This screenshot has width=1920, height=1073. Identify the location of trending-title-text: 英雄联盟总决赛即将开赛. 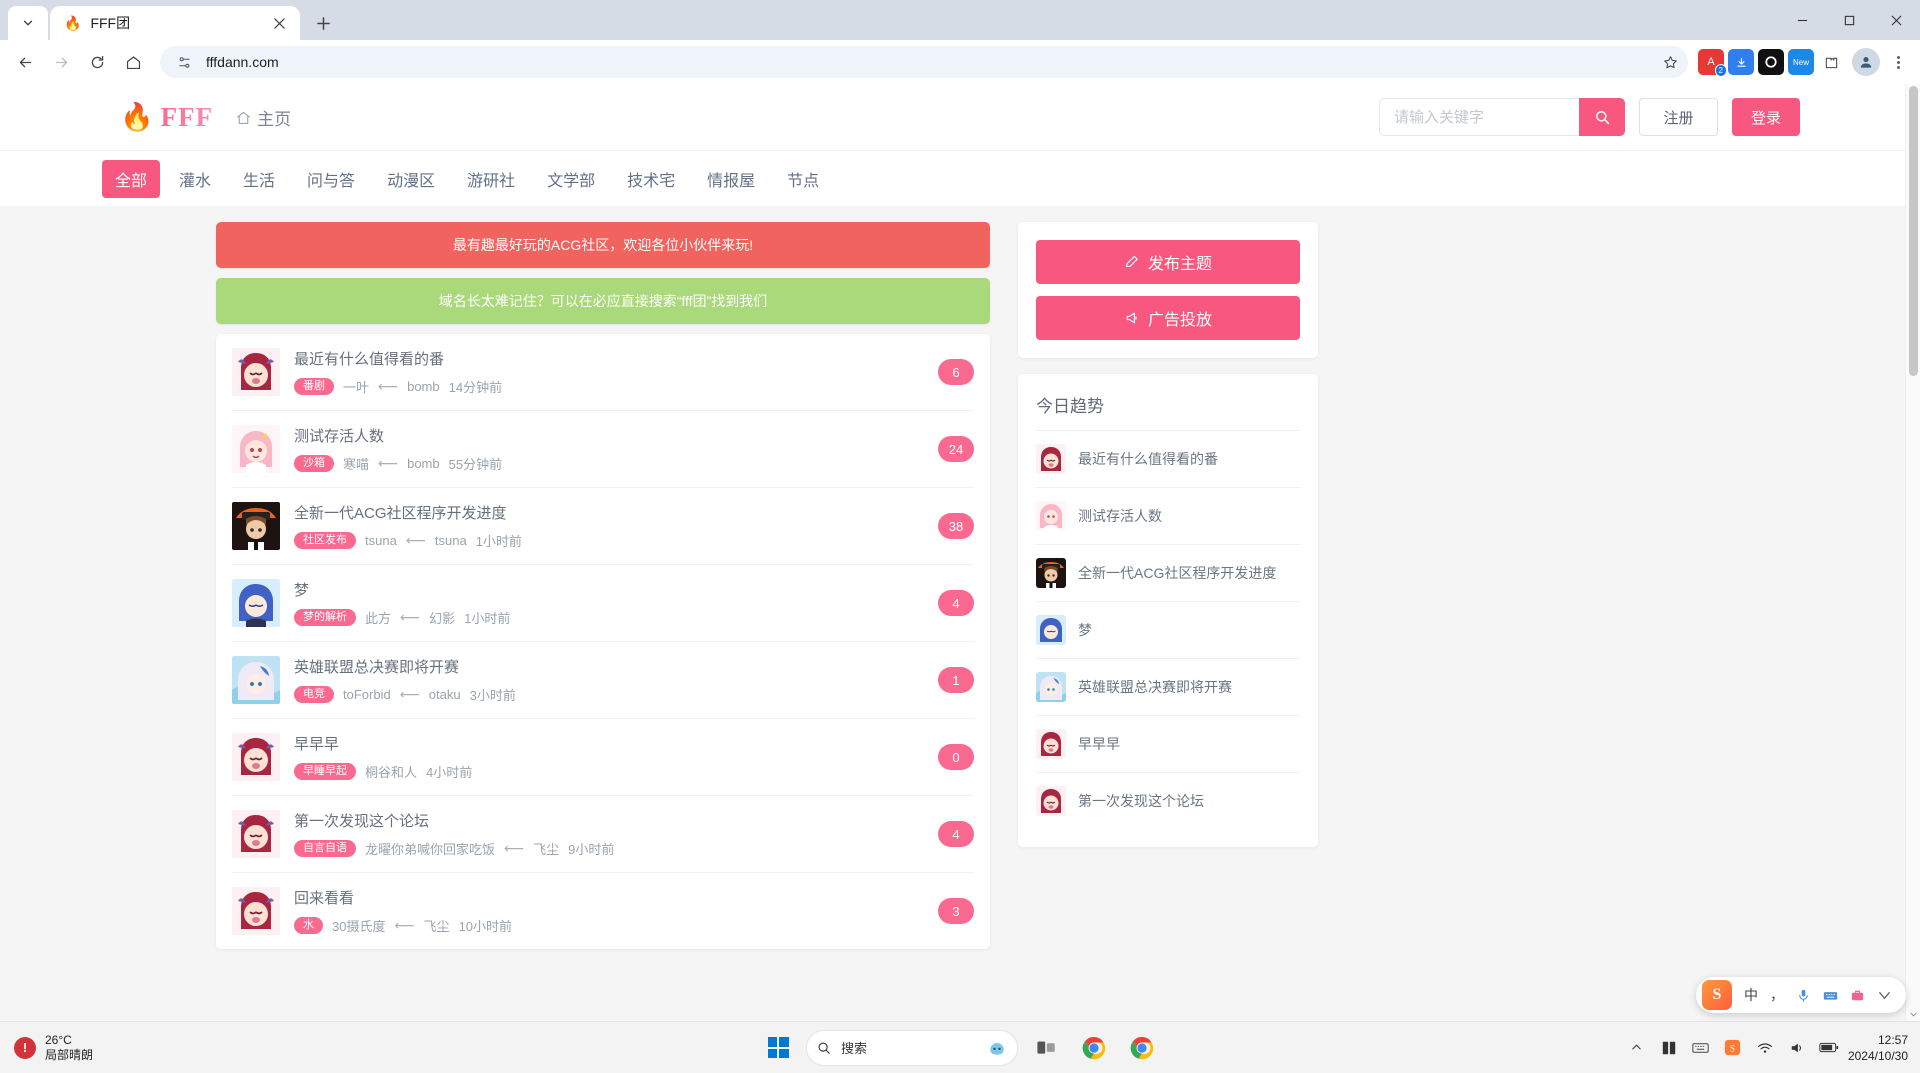
(1155, 687).